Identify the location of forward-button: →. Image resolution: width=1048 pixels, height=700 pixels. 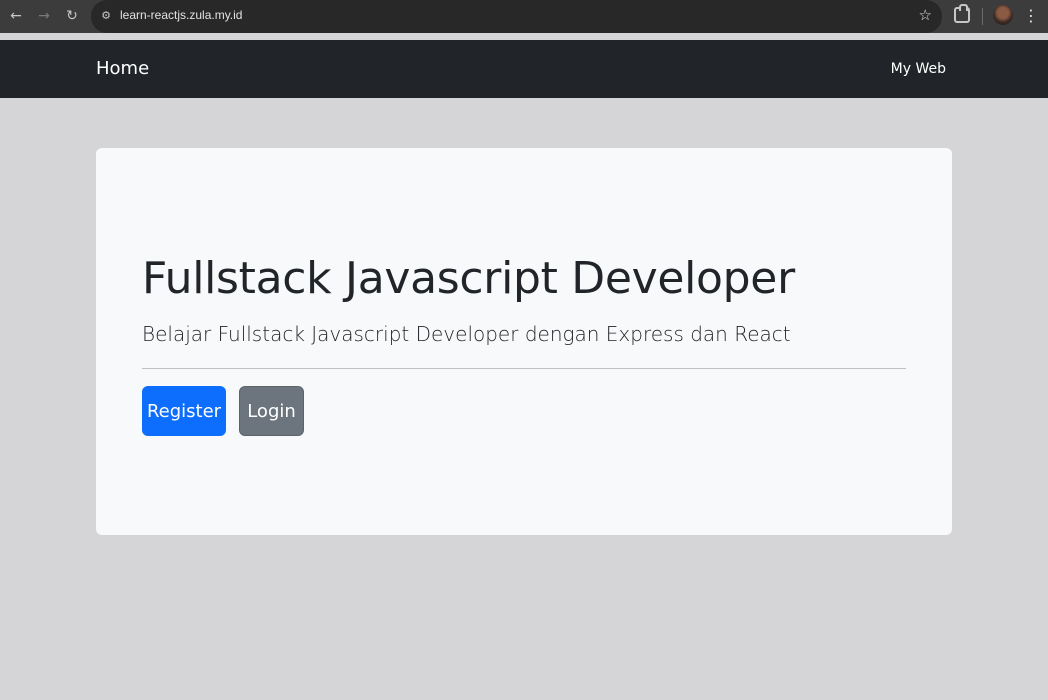
(44, 16).